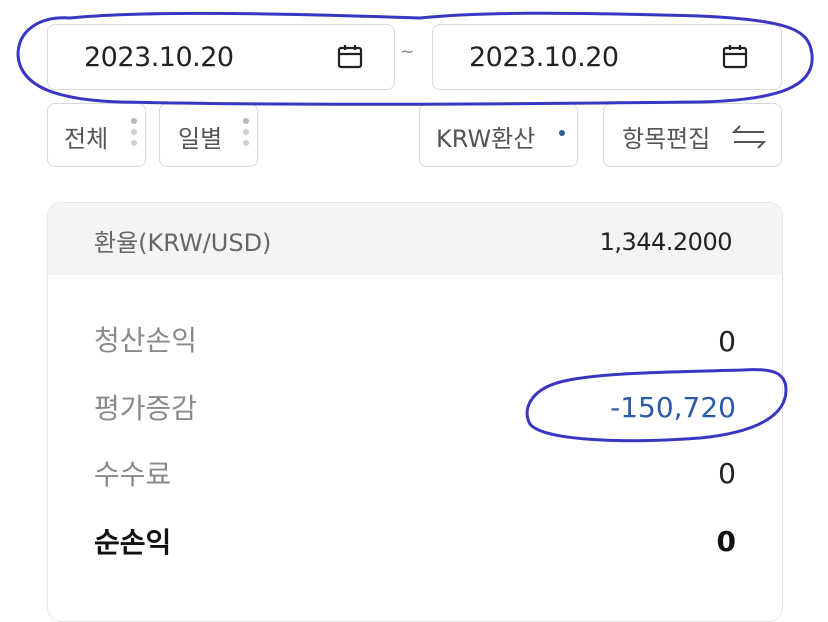 The width and height of the screenshot is (828, 622). What do you see at coordinates (159, 57) in the screenshot?
I see `start-date-value: 2023.10.20` at bounding box center [159, 57].